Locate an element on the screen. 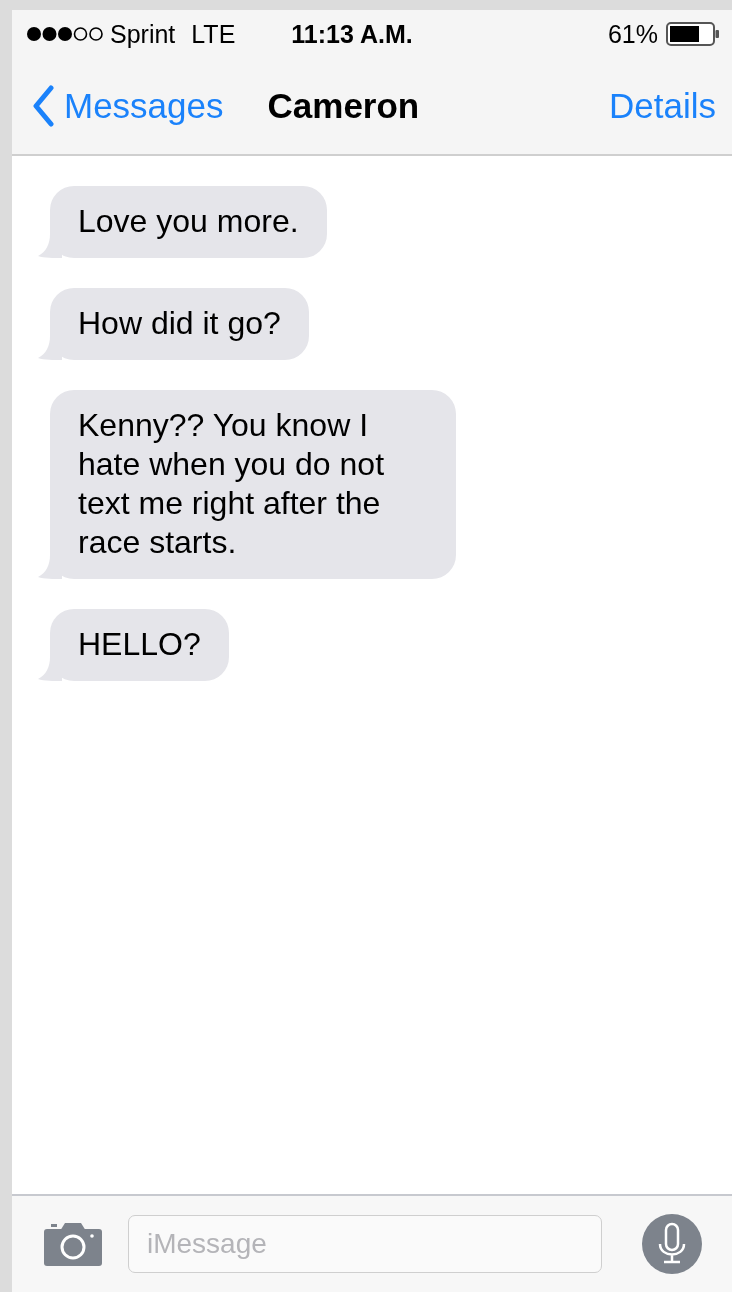 This screenshot has height=1292, width=732. contact-name: Cameron is located at coordinates (343, 106).